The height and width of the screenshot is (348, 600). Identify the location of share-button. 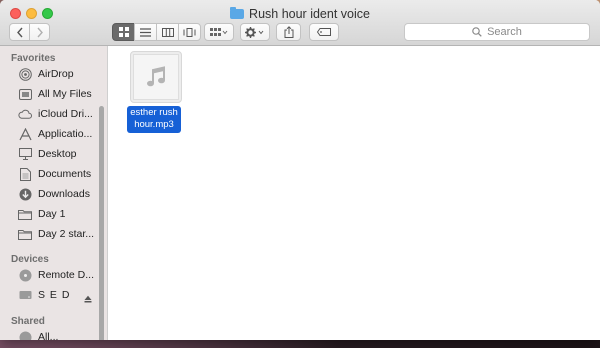
(288, 32).